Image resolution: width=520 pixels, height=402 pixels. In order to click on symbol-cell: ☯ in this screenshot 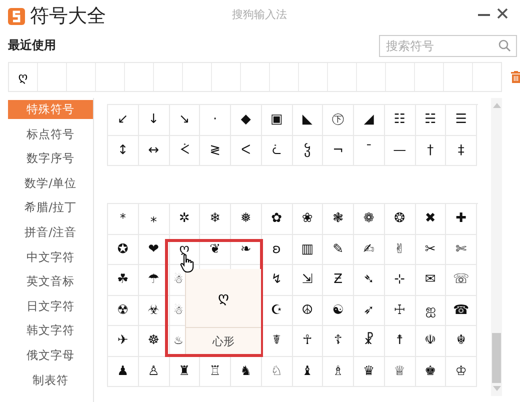, I will do `click(338, 310)`.